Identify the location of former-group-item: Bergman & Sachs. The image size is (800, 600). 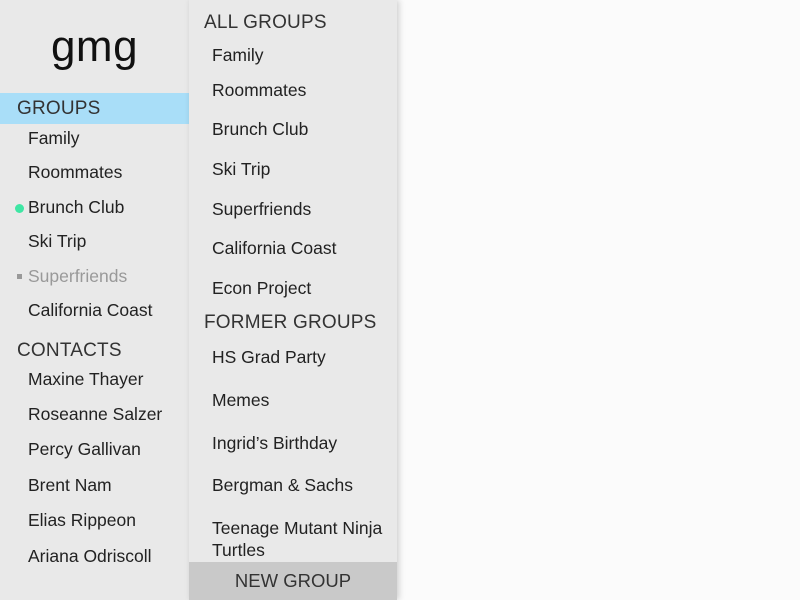
(302, 485).